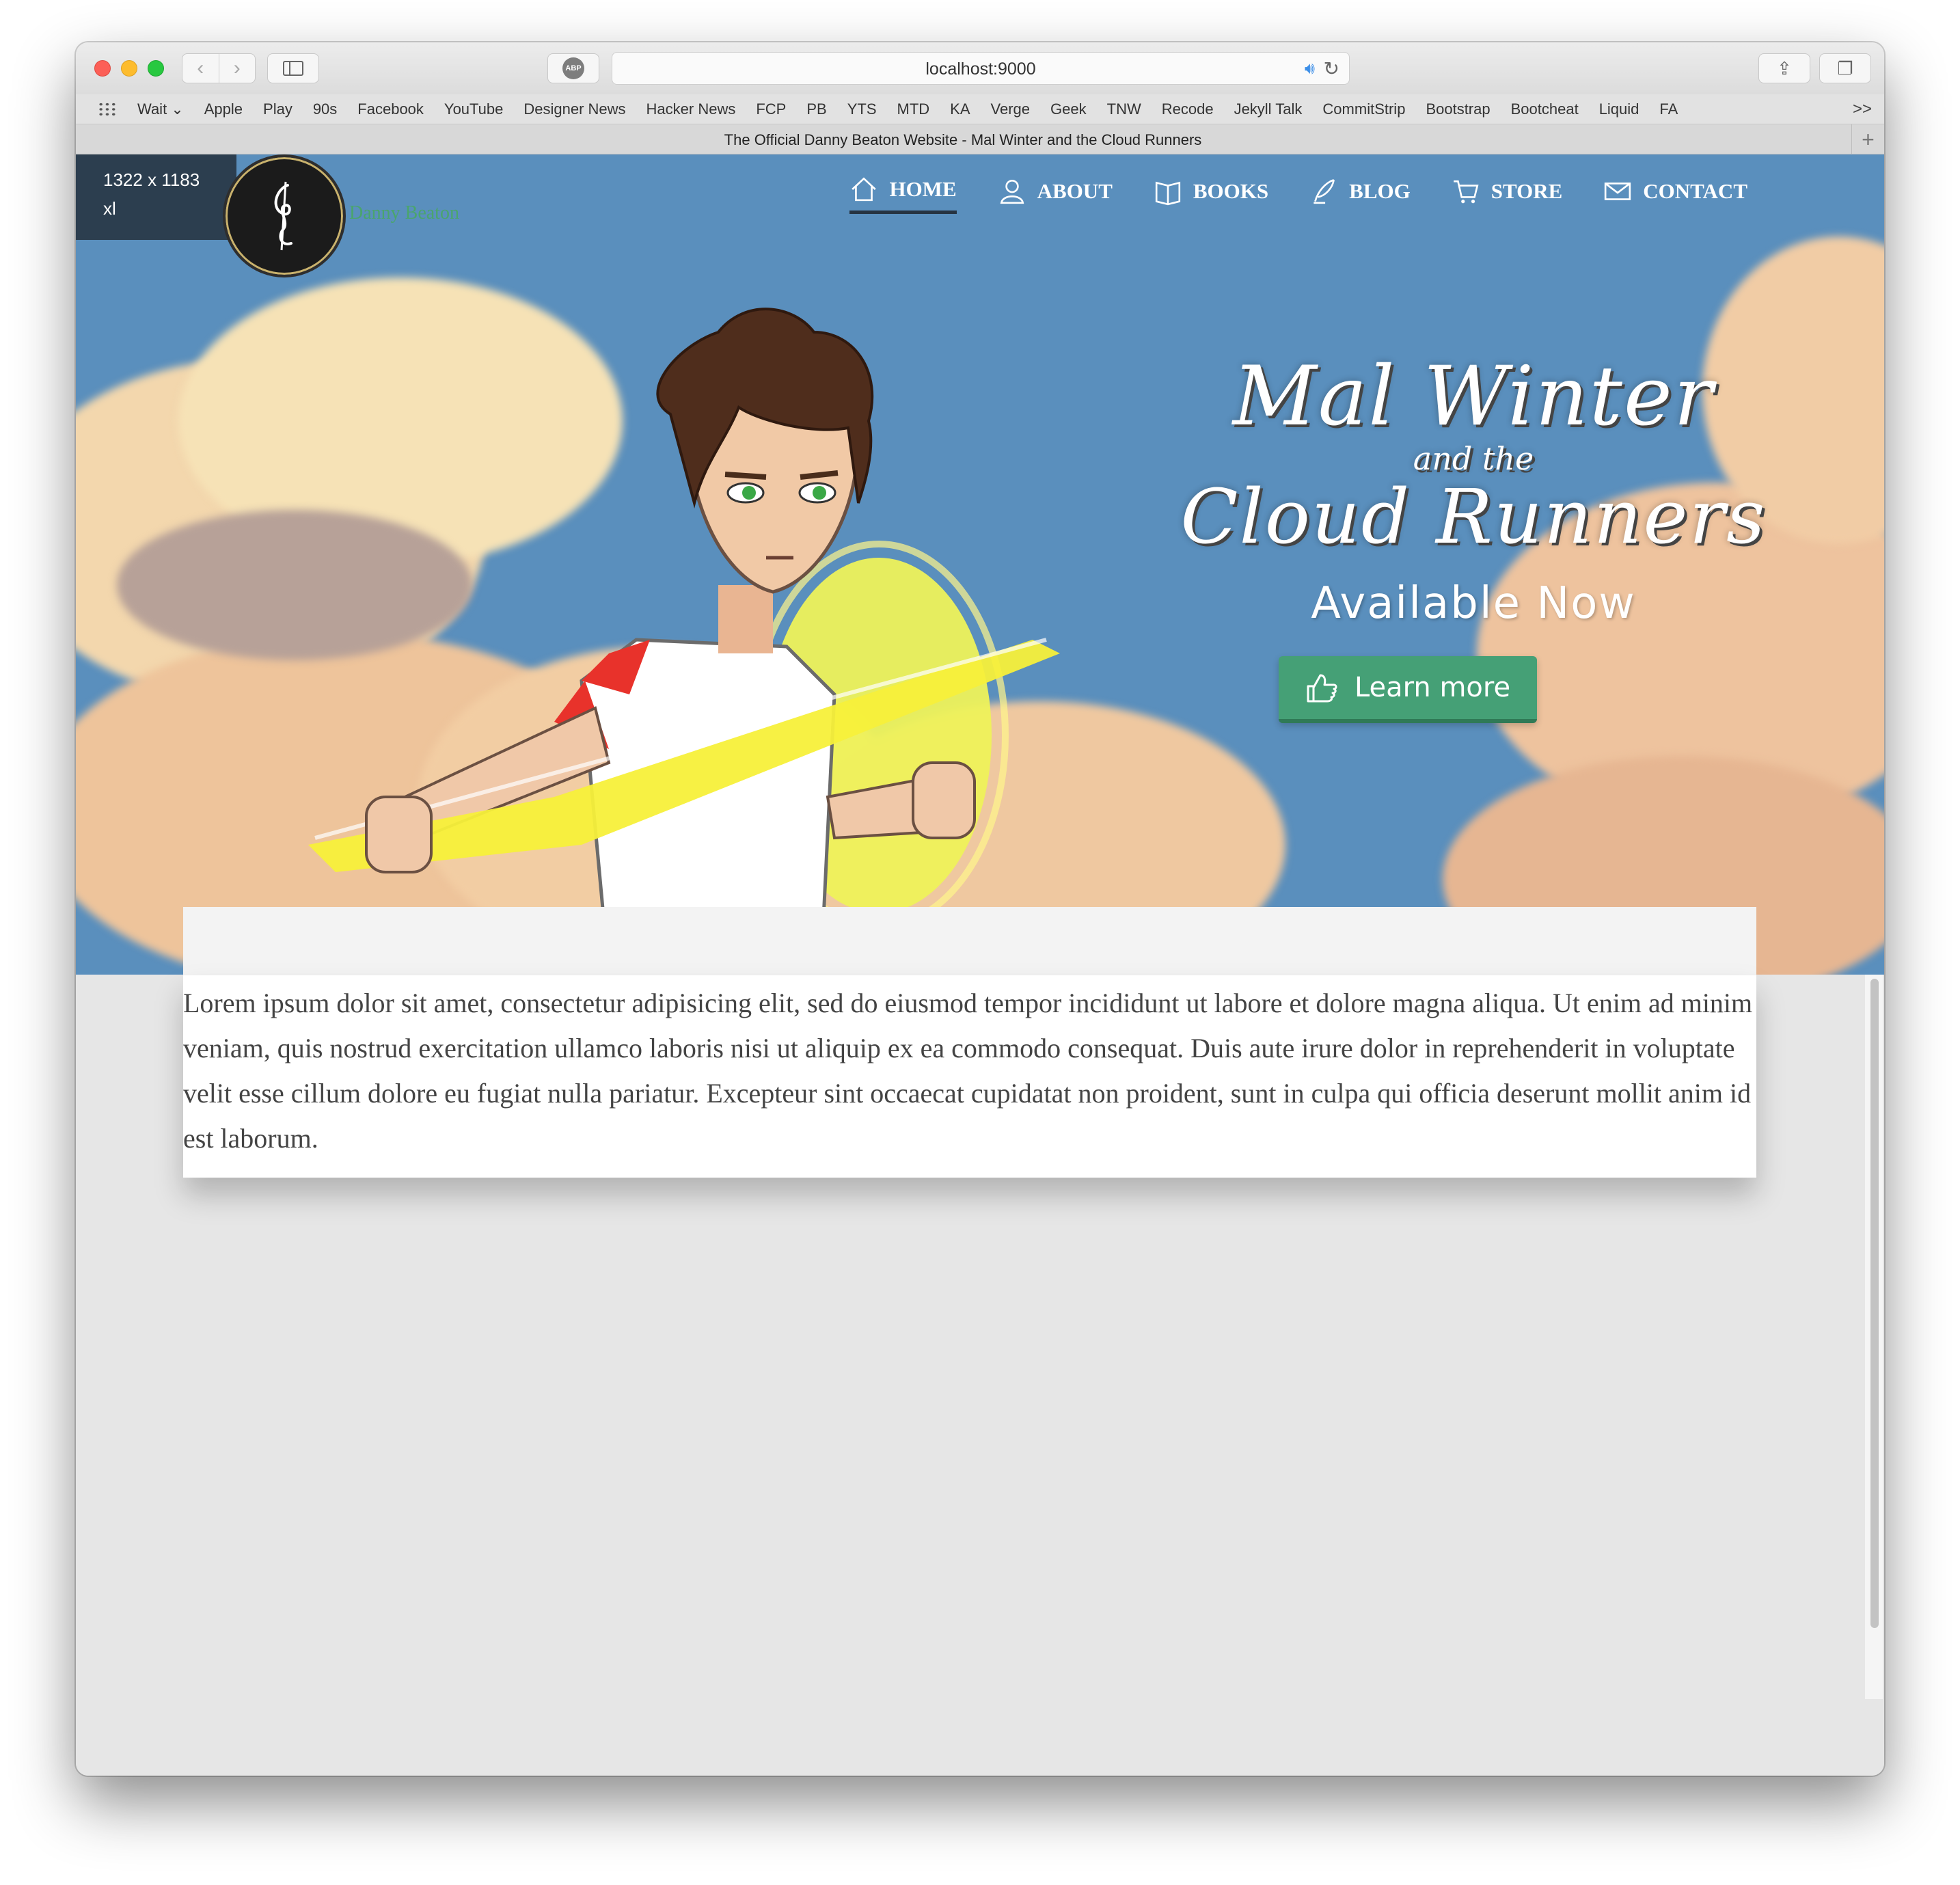  What do you see at coordinates (1363, 109) in the screenshot?
I see `bookmark-item: CommitStrip` at bounding box center [1363, 109].